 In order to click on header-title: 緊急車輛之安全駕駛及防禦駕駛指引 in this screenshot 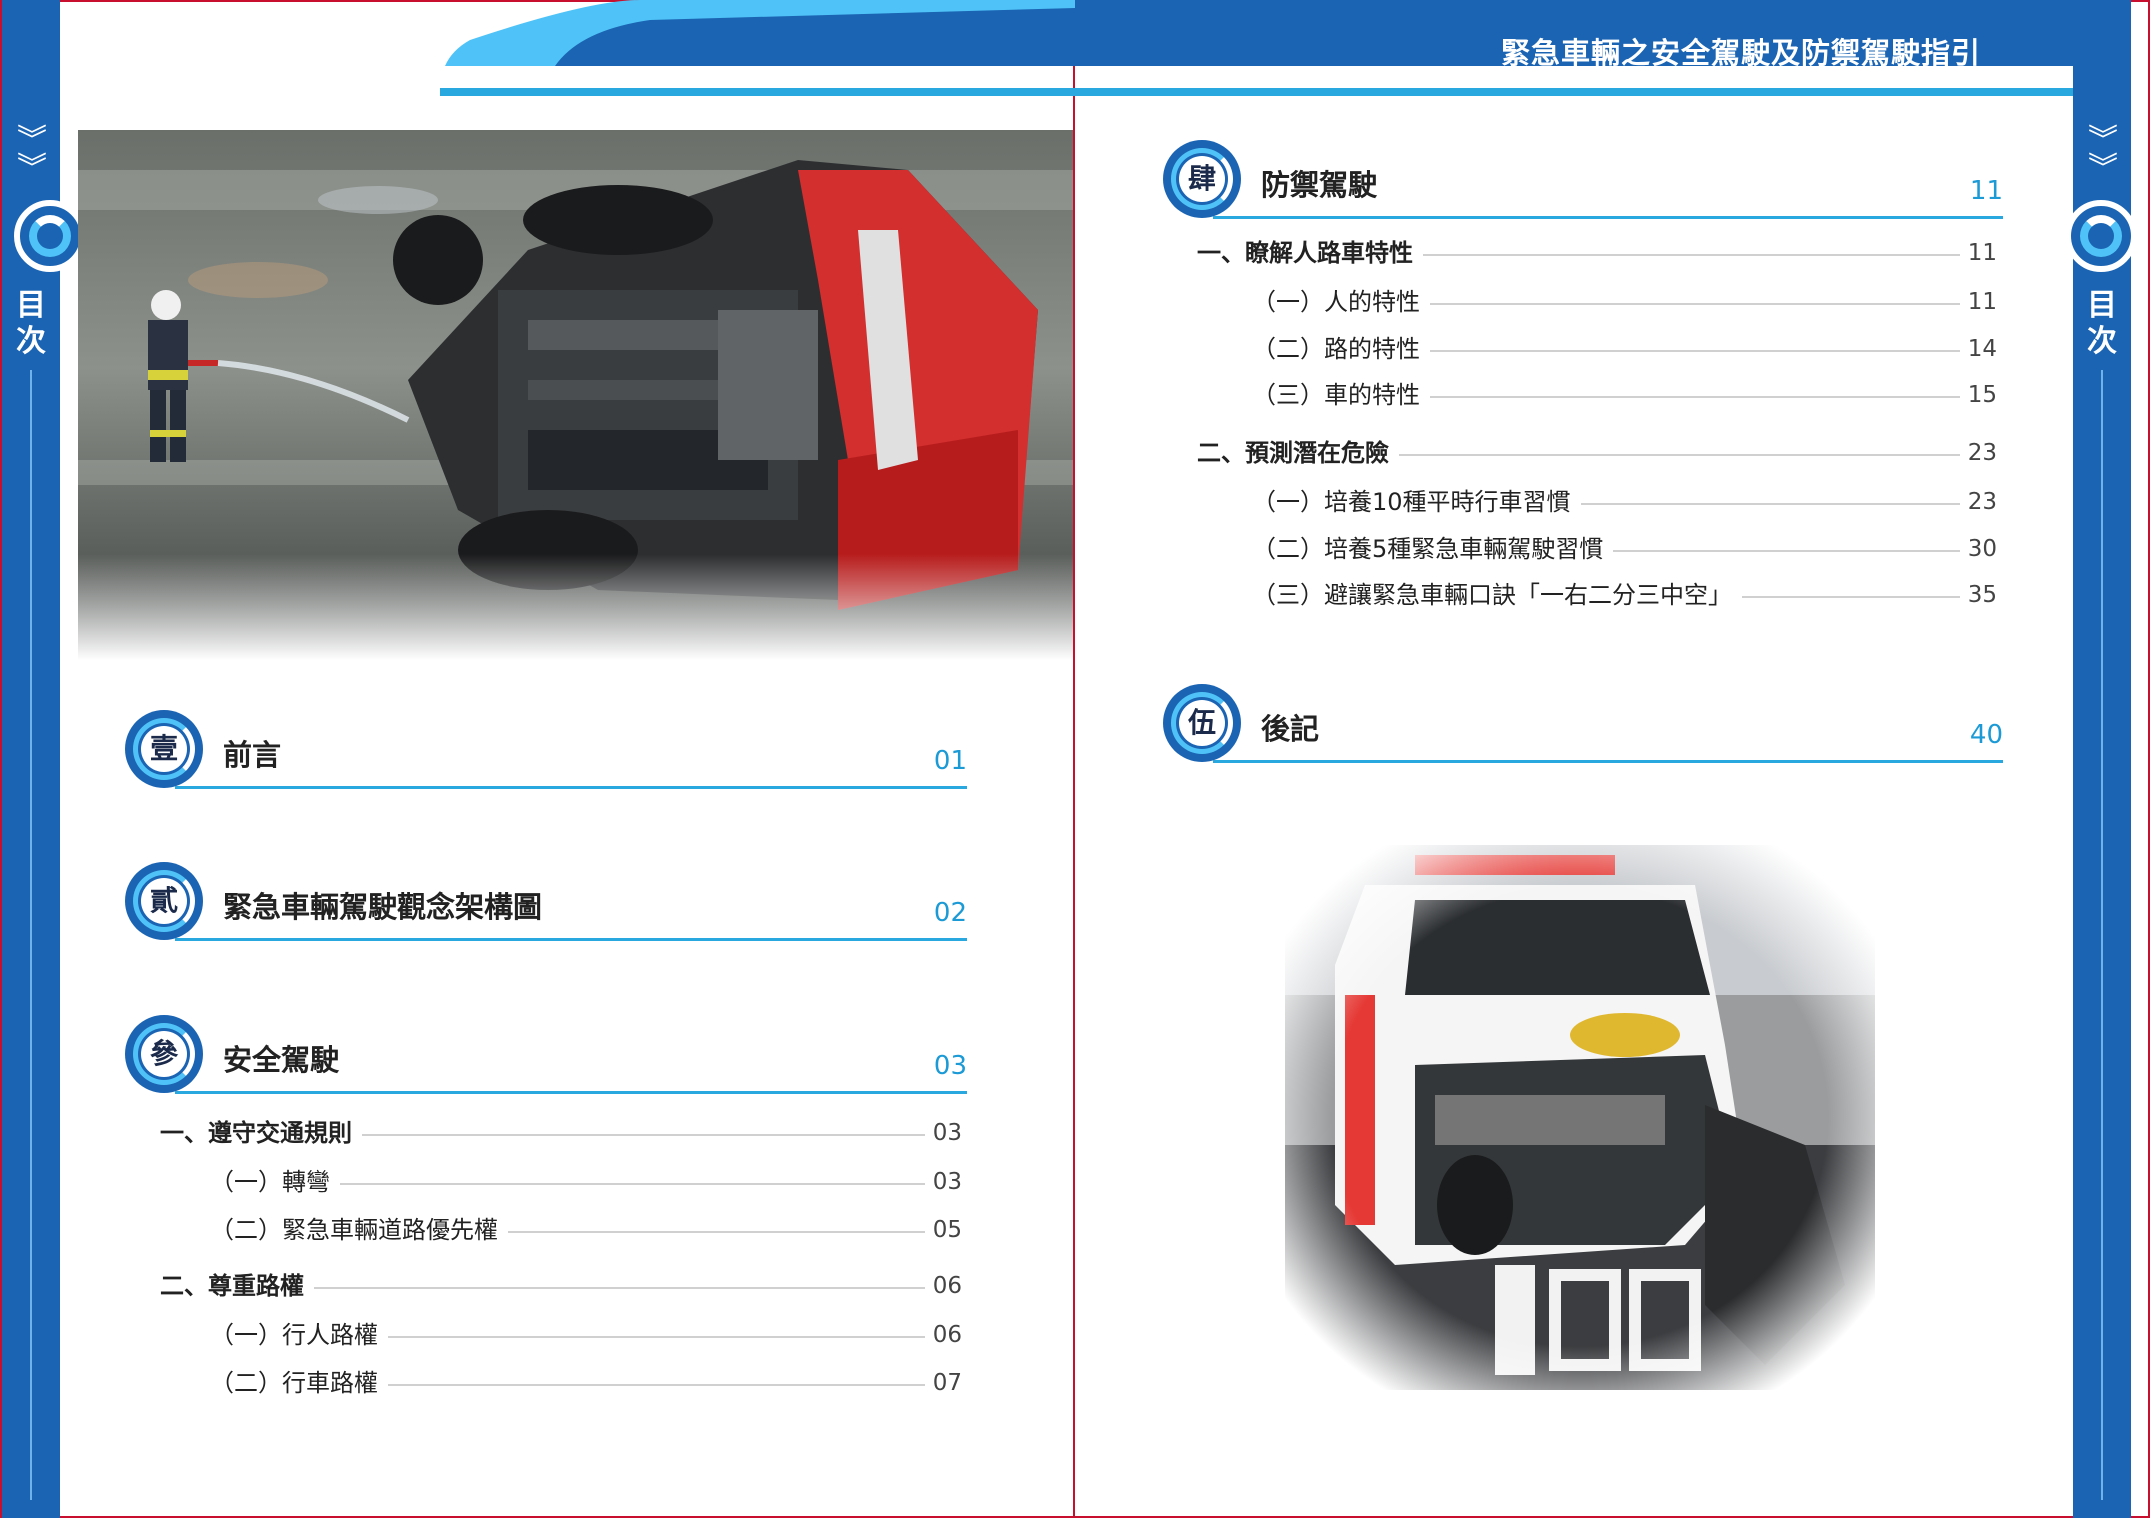, I will do `click(1740, 53)`.